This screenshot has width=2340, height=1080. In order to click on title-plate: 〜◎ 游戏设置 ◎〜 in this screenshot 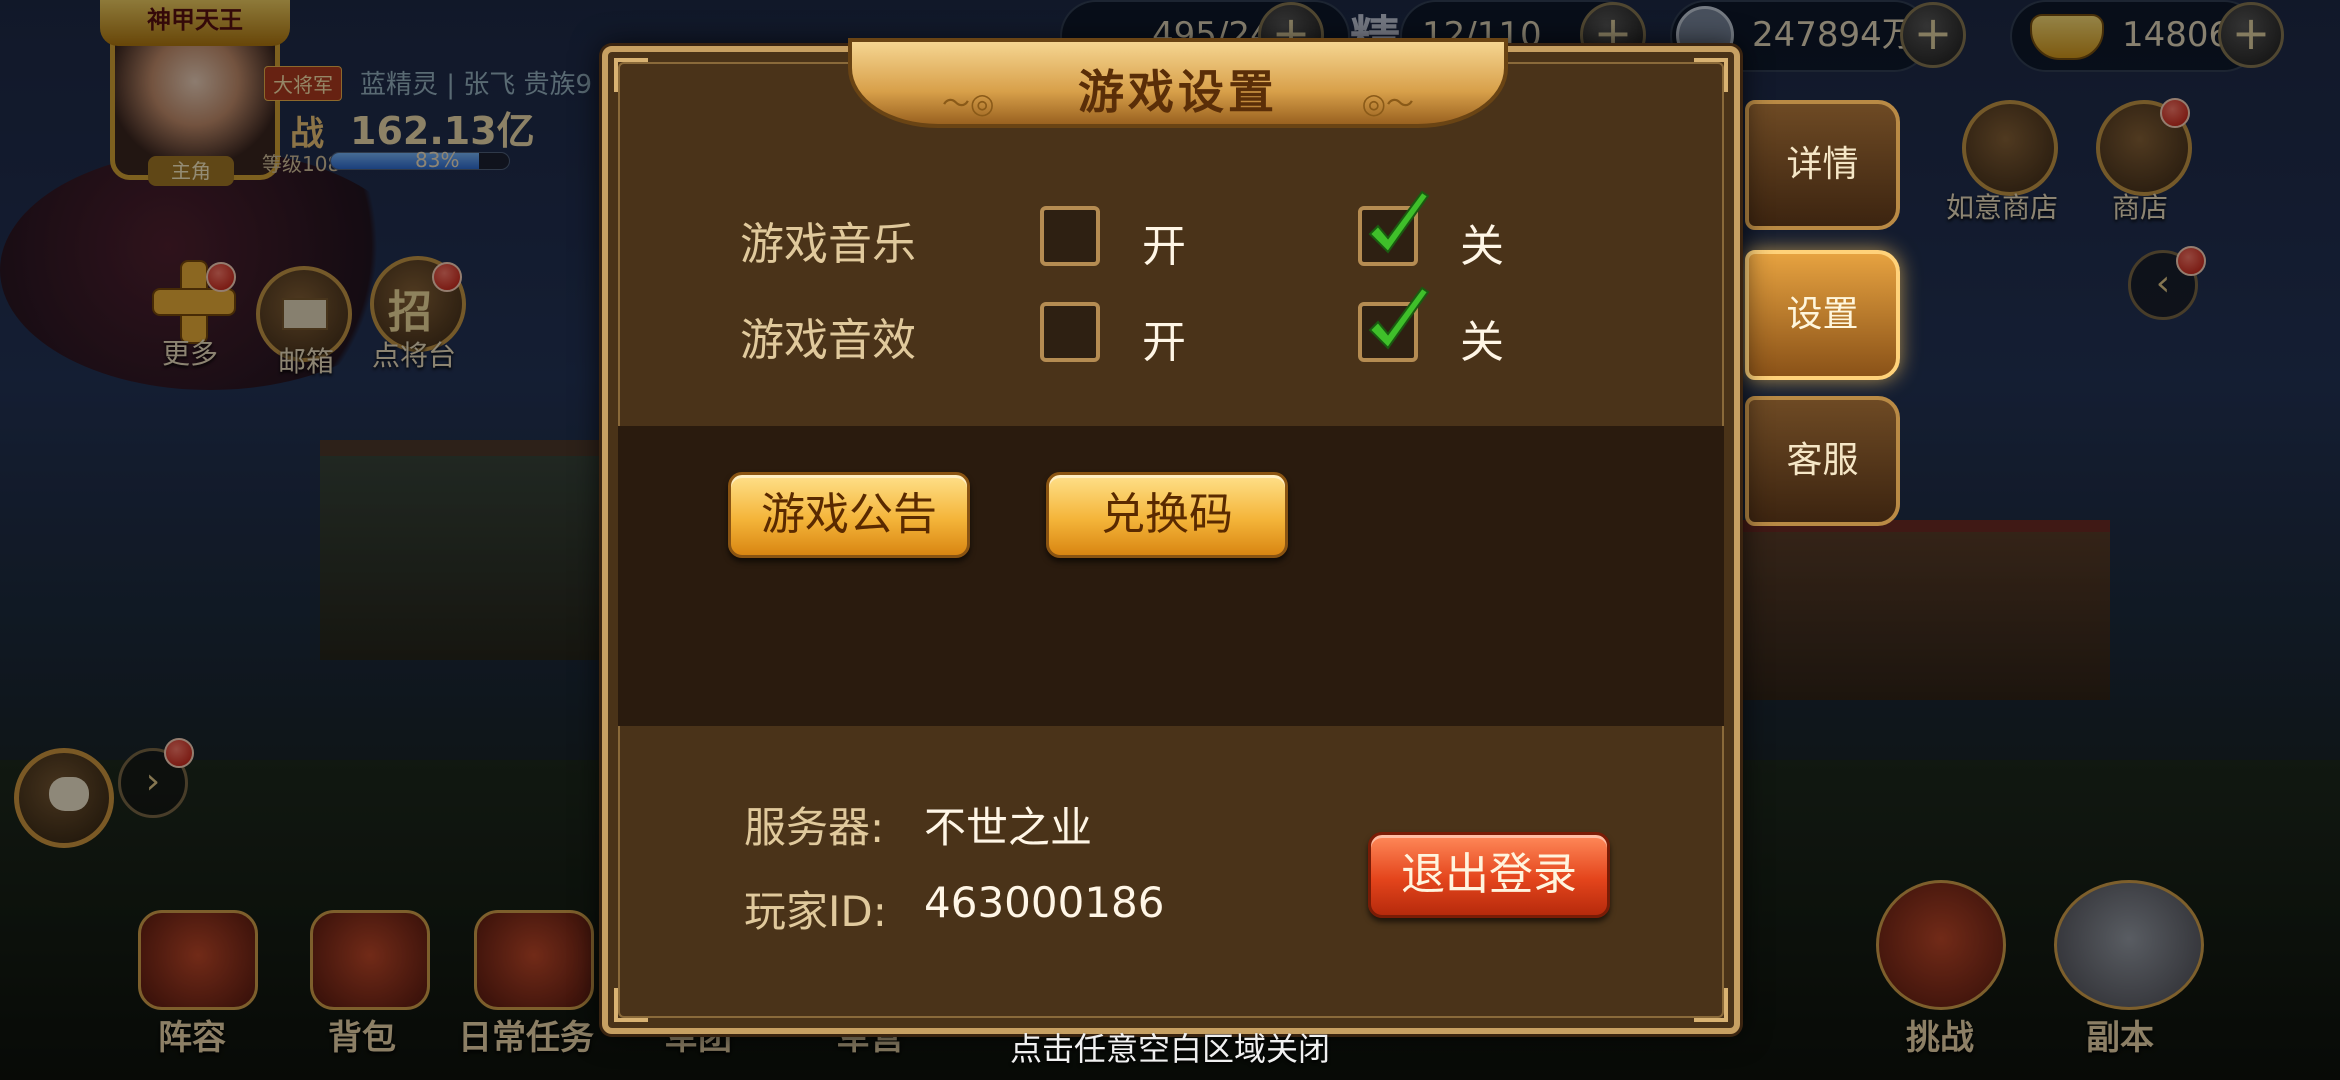, I will do `click(1178, 83)`.